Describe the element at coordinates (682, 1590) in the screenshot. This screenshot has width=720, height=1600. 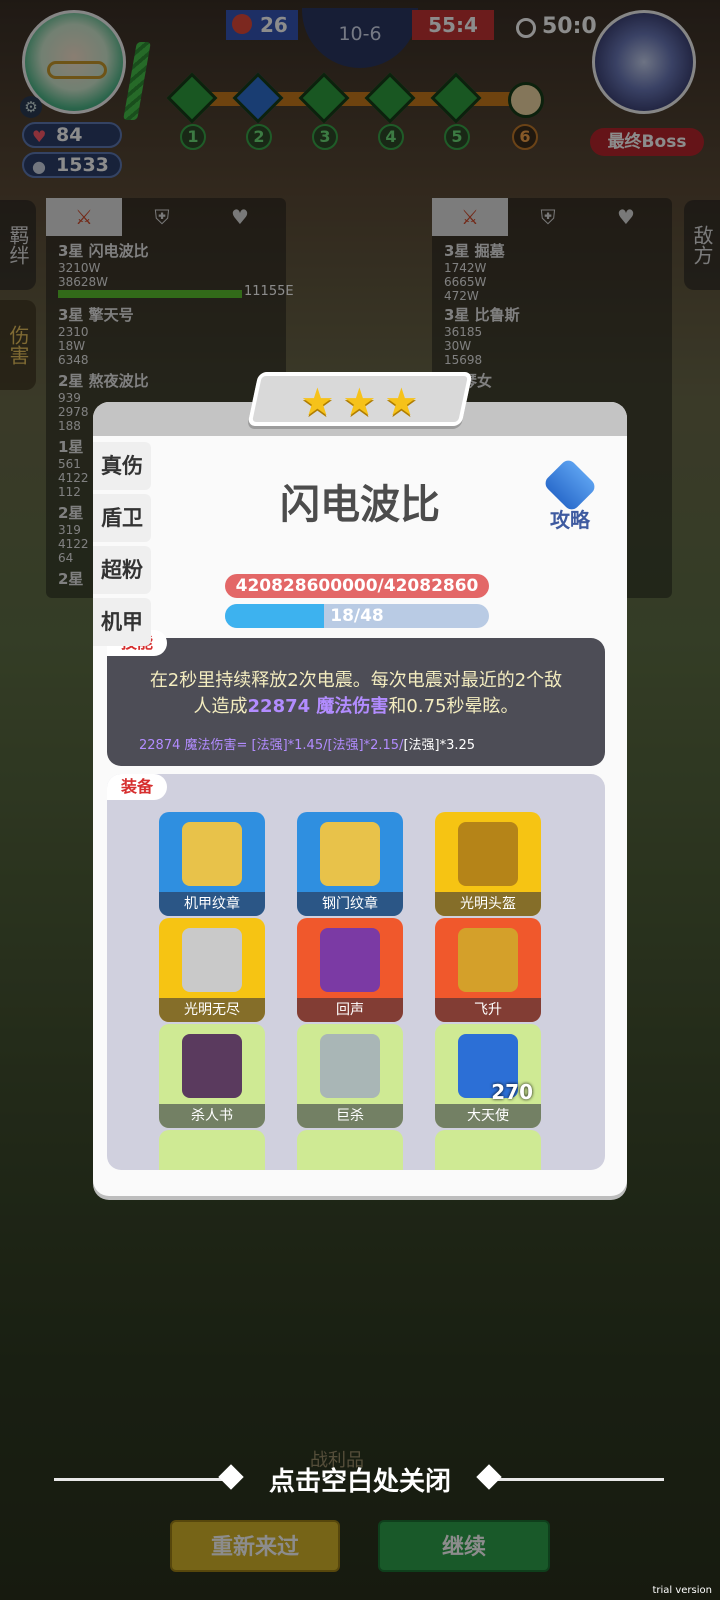
I see `trial-watermark: trial version` at that location.